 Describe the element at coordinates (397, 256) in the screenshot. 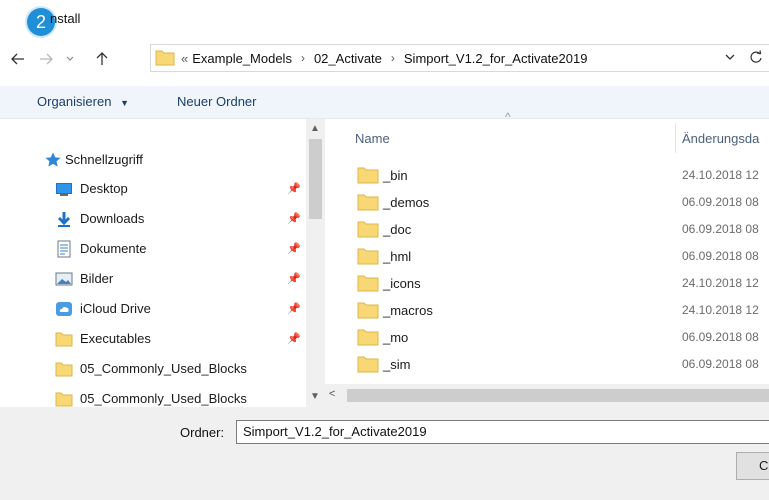

I see `file-name: _hml` at that location.